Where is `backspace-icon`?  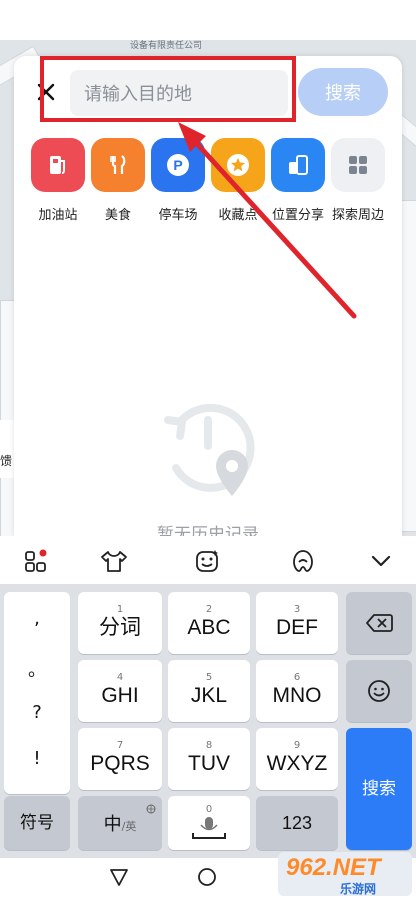
backspace-icon is located at coordinates (379, 623).